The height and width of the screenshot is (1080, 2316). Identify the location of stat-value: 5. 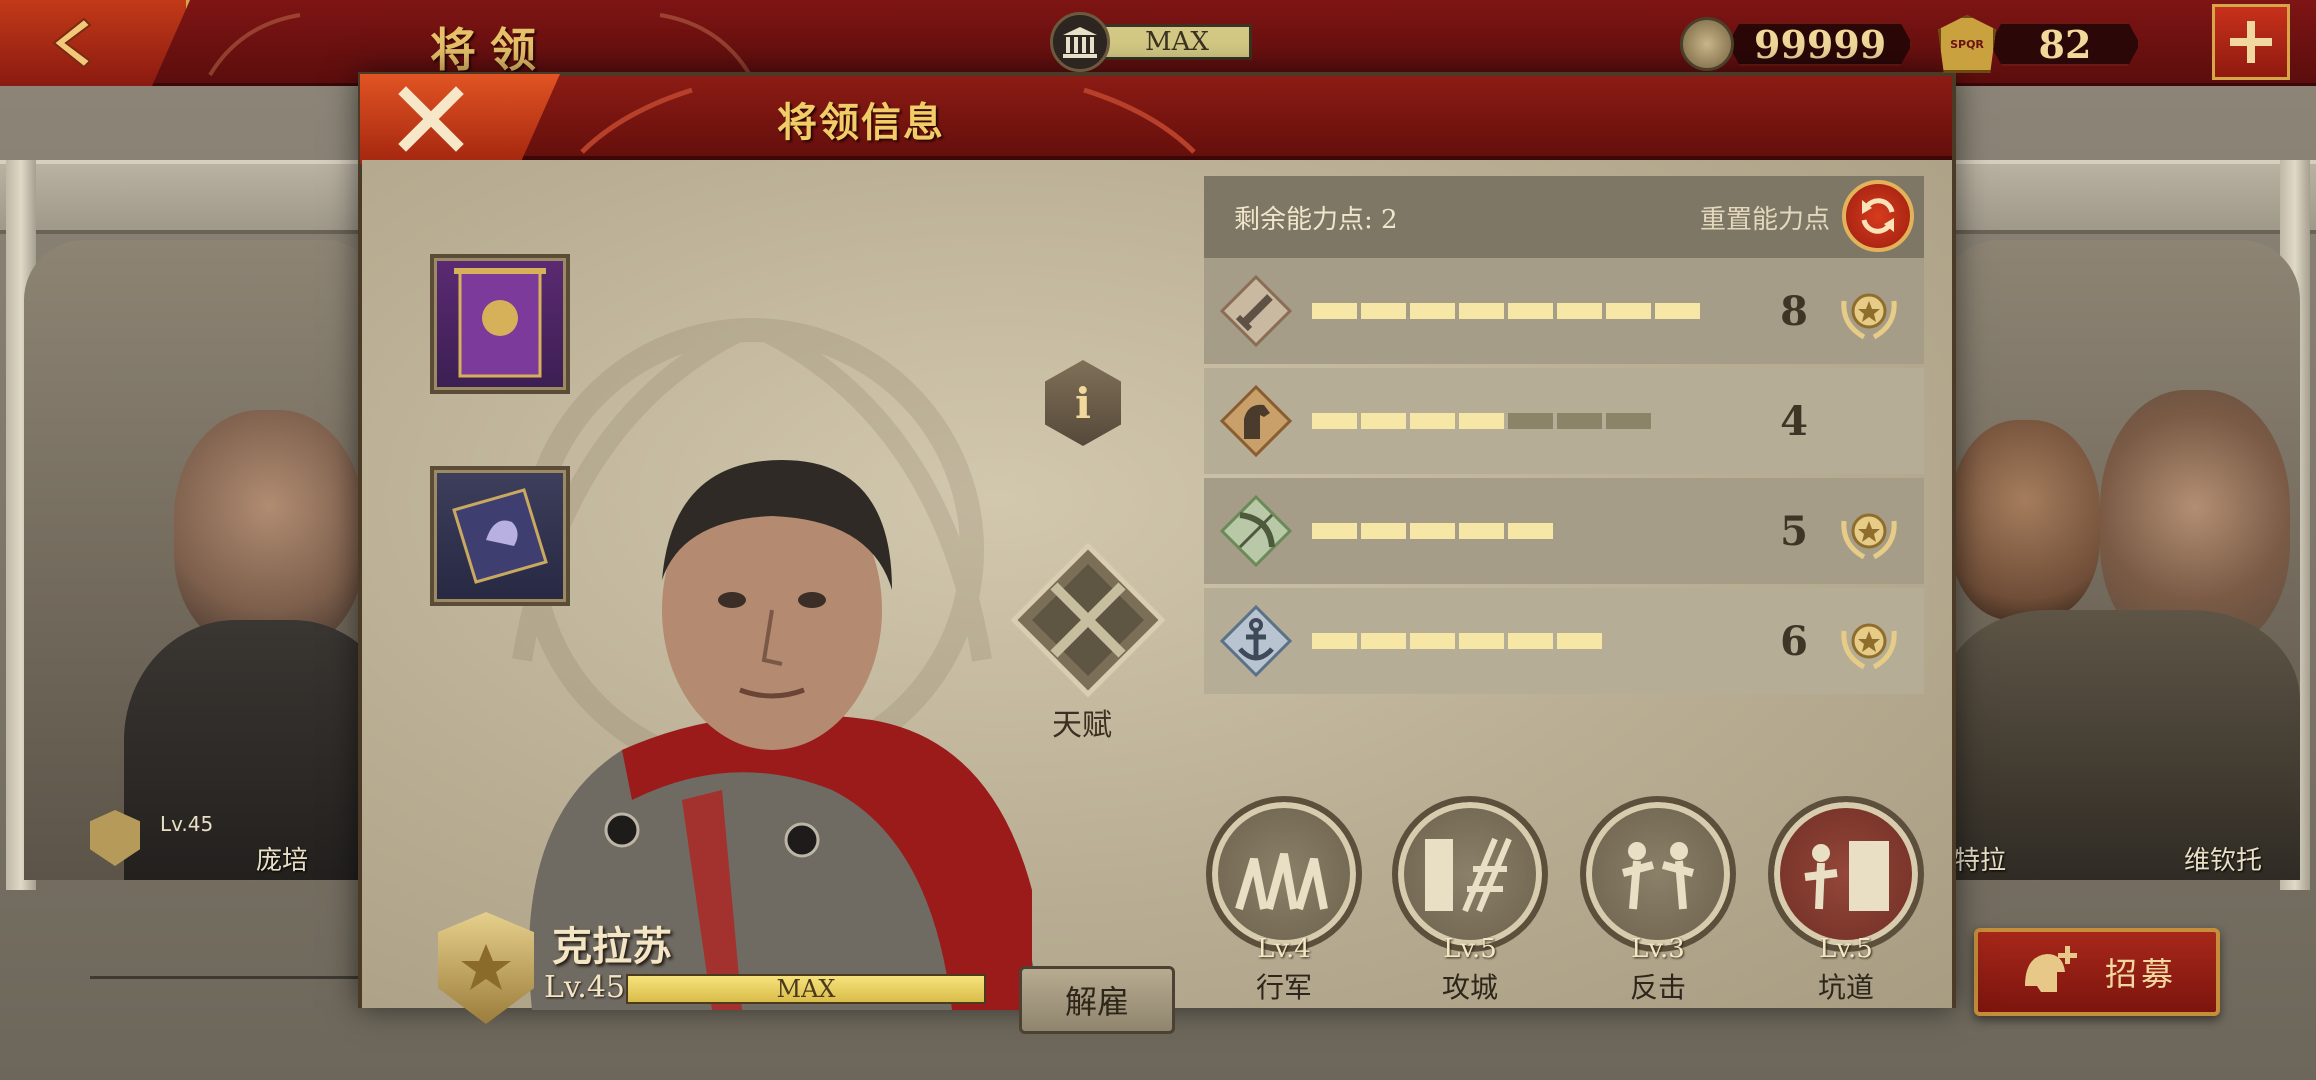
(1794, 531).